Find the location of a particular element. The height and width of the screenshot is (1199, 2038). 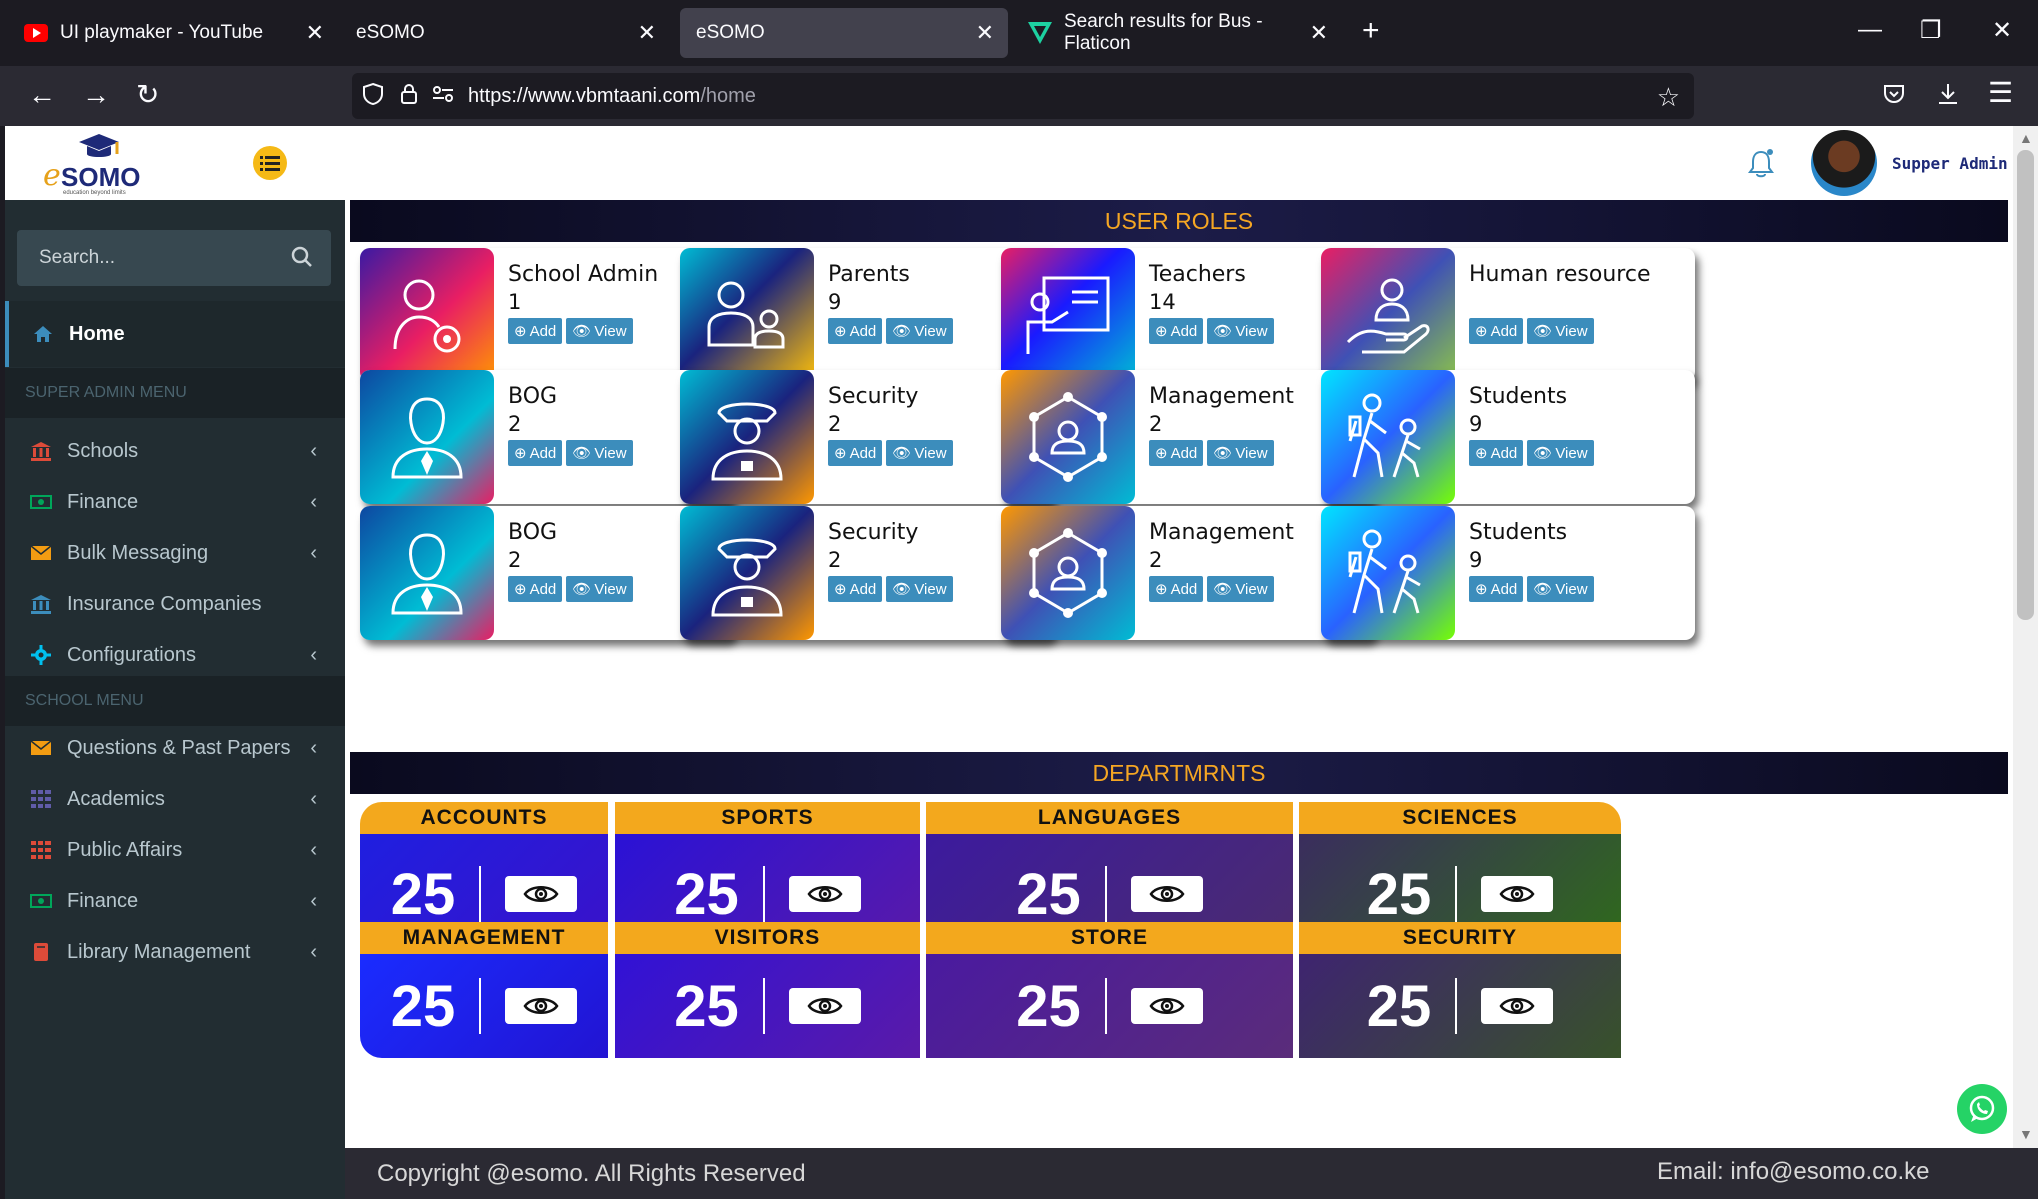

scroll-down-icon: ▼ is located at coordinates (2026, 1134).